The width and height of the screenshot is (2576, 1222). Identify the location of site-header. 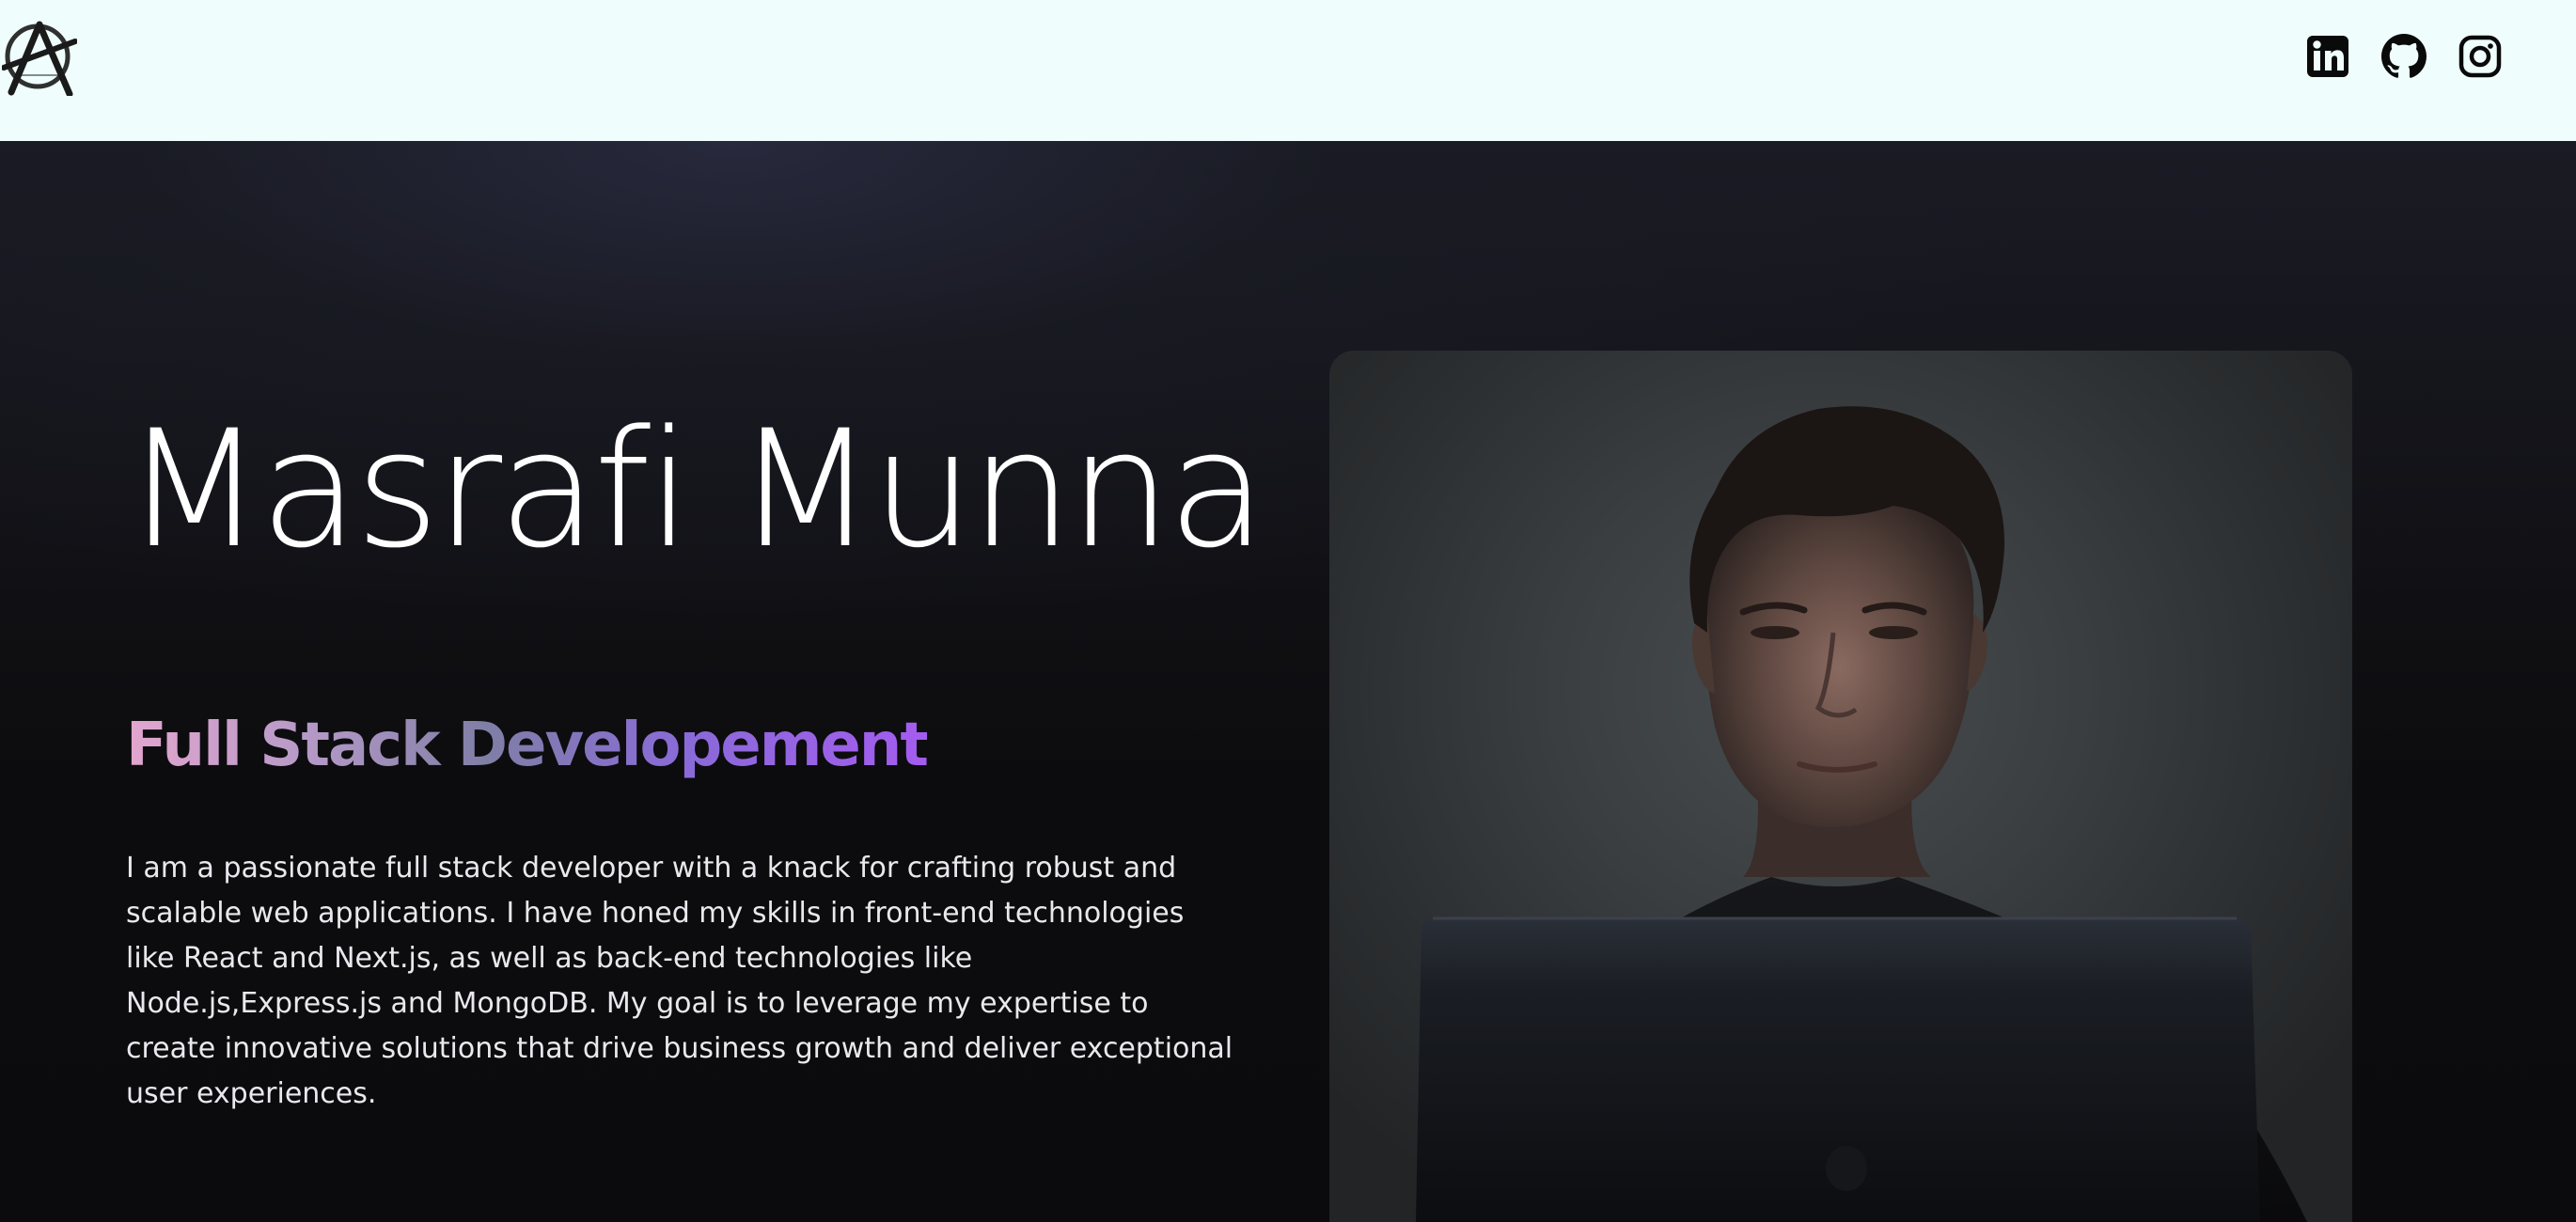
(1288, 70).